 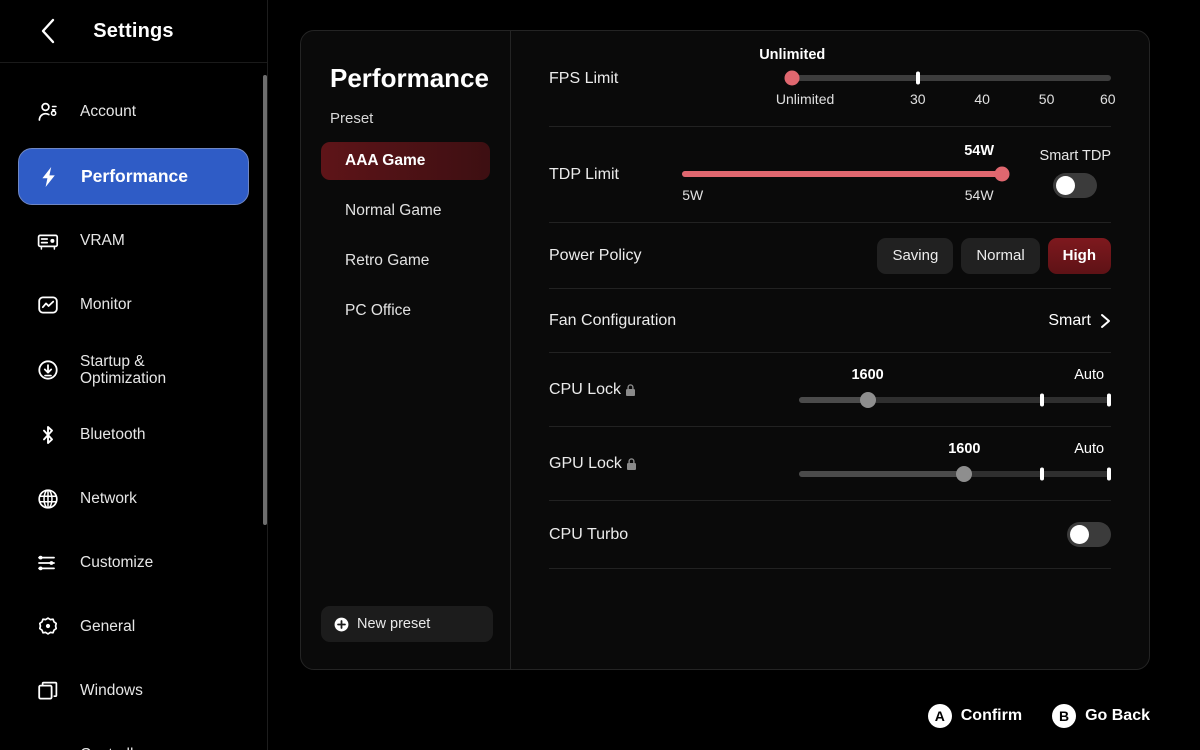 I want to click on power-policy-normal-button: Normal, so click(x=1000, y=255).